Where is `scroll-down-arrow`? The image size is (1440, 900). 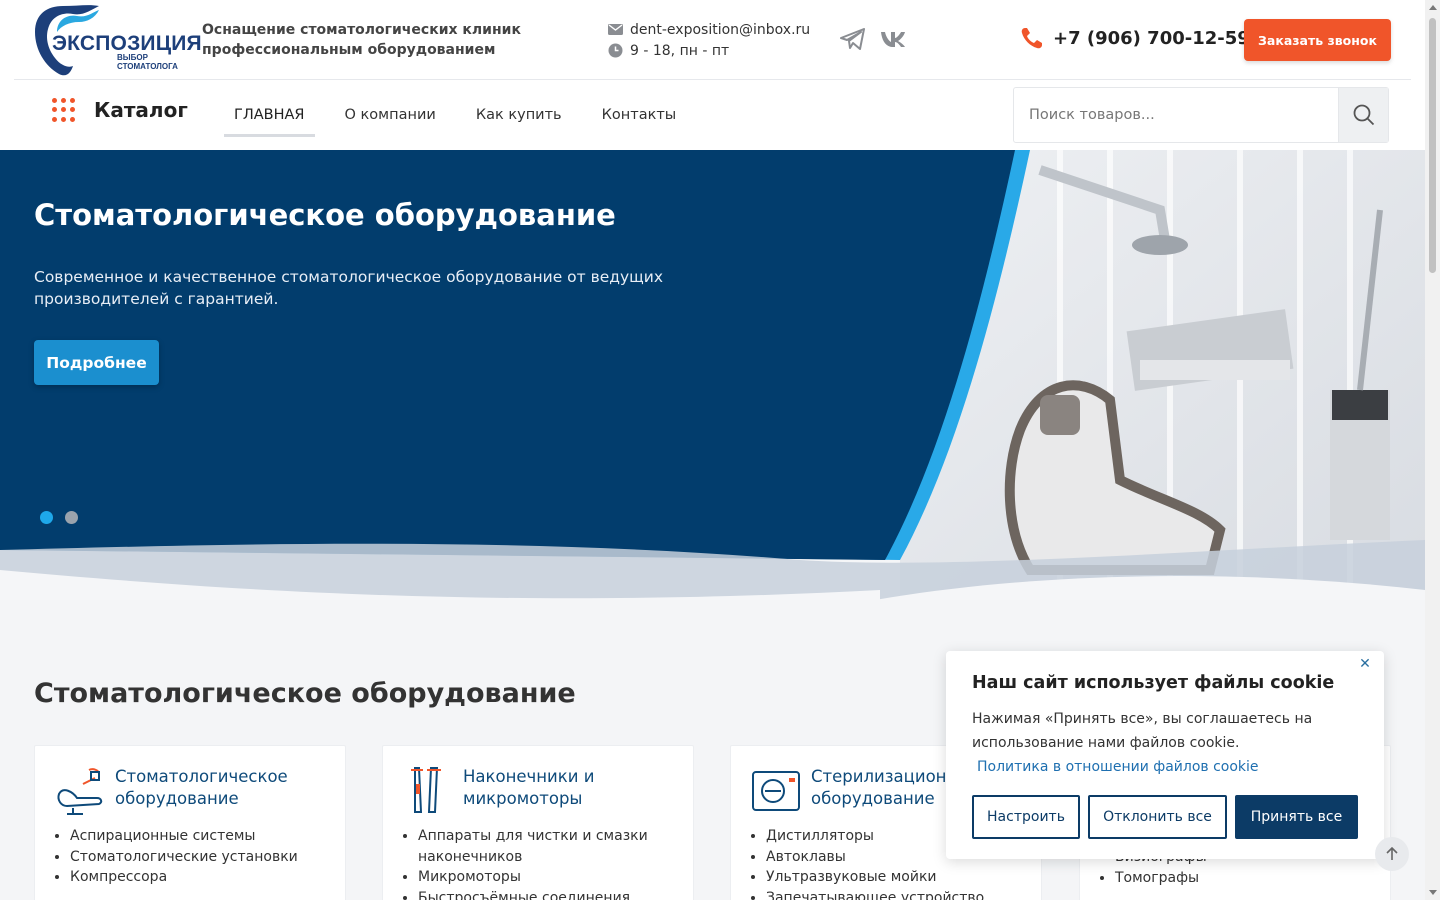 scroll-down-arrow is located at coordinates (1433, 892).